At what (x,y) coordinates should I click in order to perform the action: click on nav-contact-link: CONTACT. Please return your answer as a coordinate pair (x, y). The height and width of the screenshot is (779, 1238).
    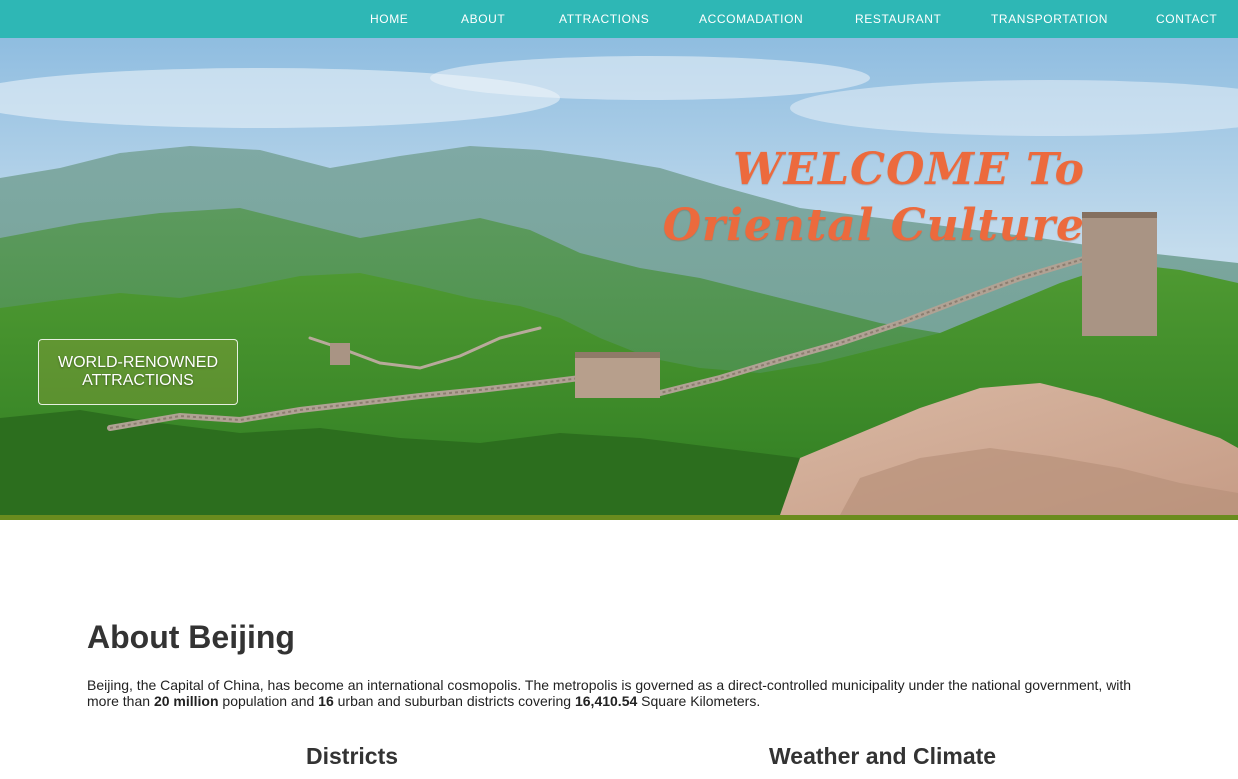
    Looking at the image, I should click on (1186, 19).